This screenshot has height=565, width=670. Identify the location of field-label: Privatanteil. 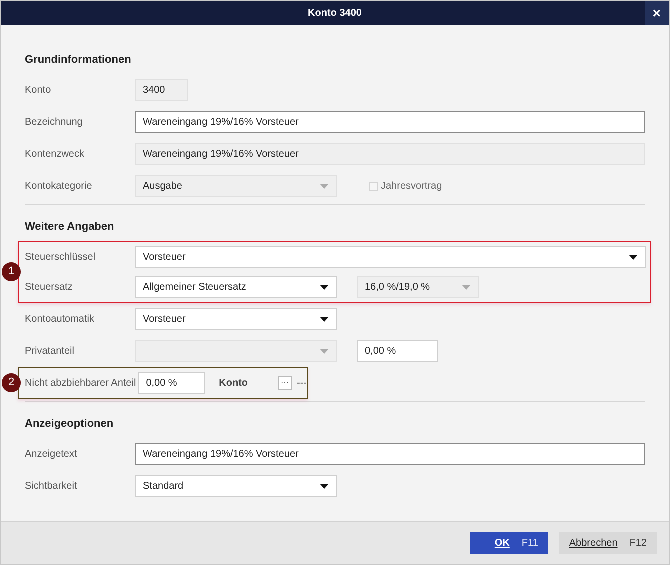
(50, 351).